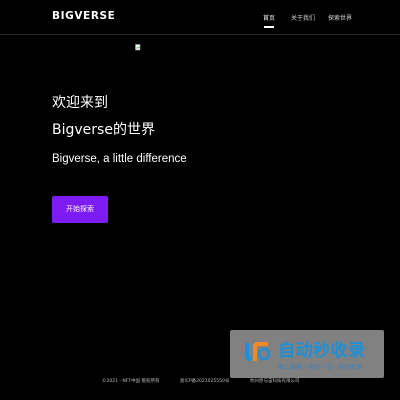 The width and height of the screenshot is (400, 400). What do you see at coordinates (204, 381) in the screenshot?
I see `footer-icp-link: 浙ICP备2021025550号` at bounding box center [204, 381].